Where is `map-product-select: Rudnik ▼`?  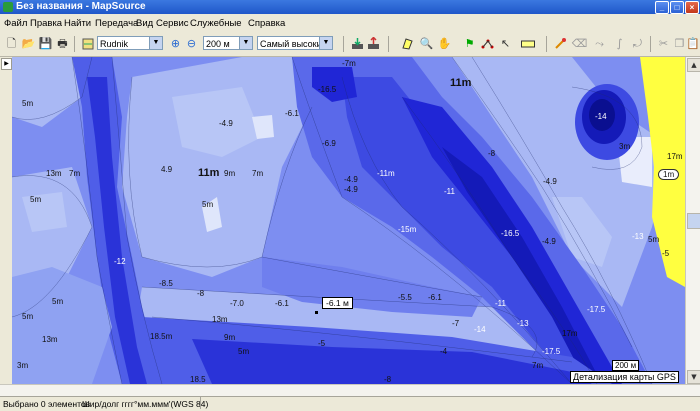 map-product-select: Rudnik ▼ is located at coordinates (130, 43).